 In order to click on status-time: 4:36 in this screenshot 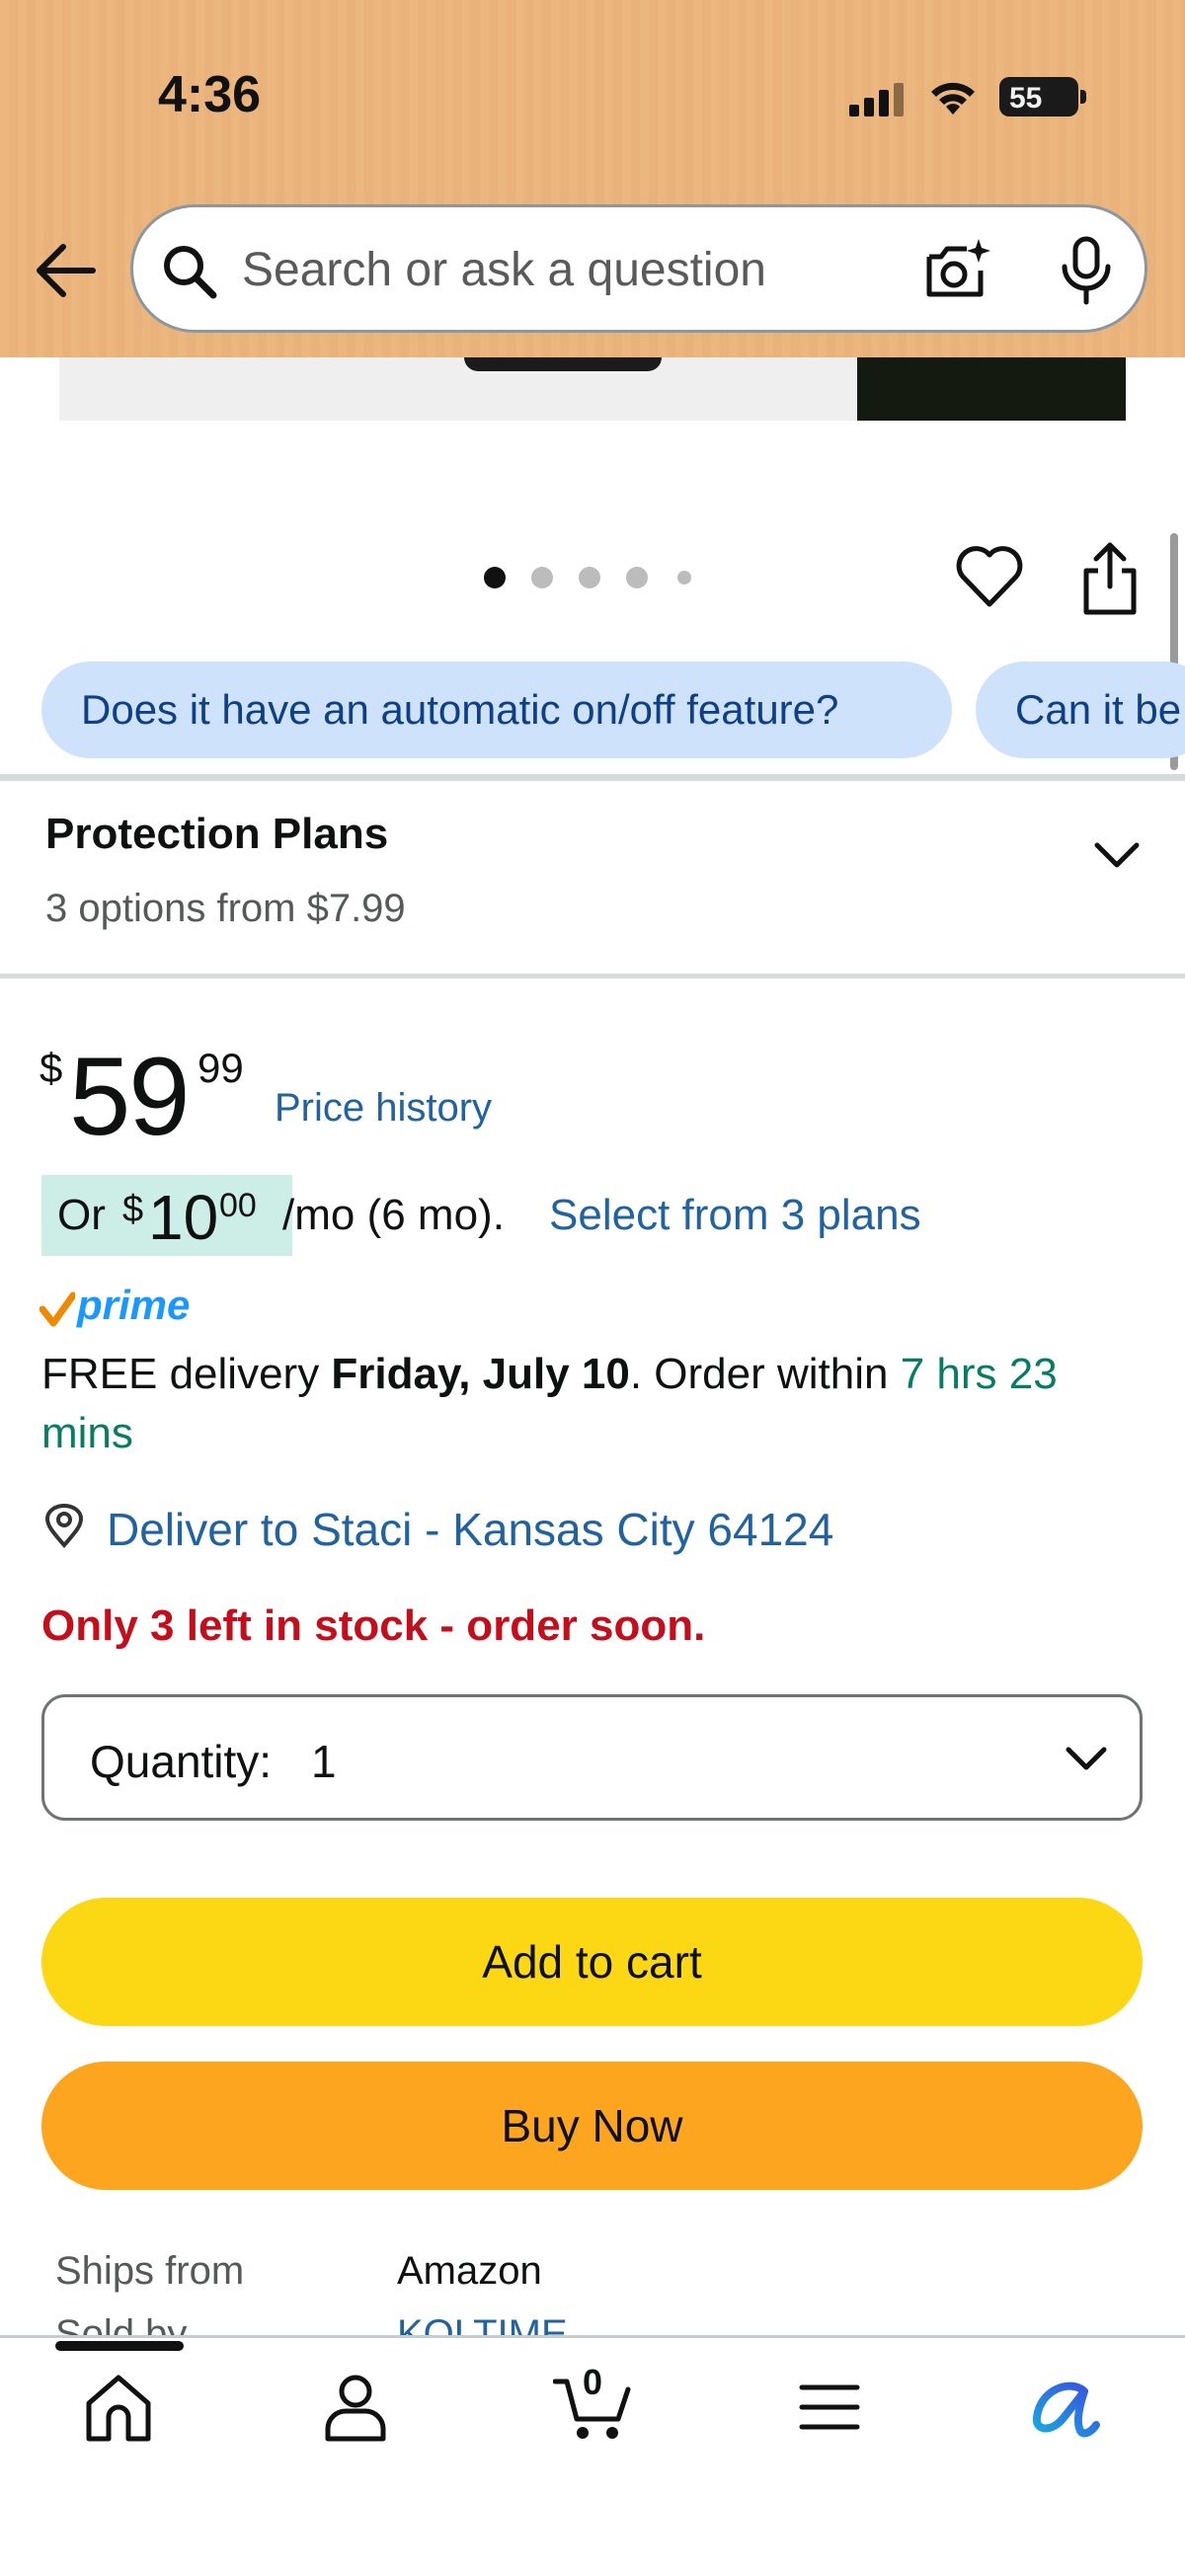, I will do `click(210, 94)`.